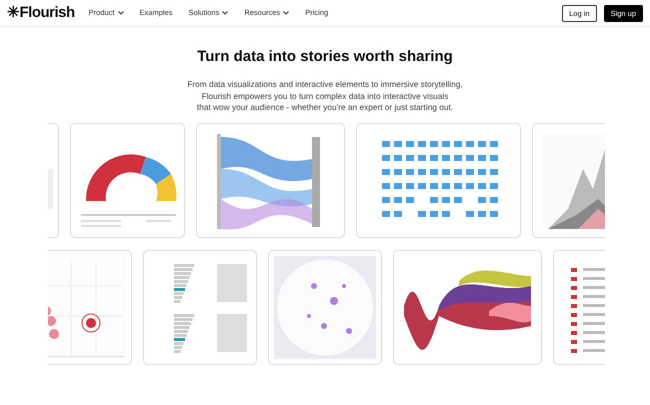 This screenshot has width=650, height=405. What do you see at coordinates (41, 13) in the screenshot?
I see `logo: ✳Flourish` at bounding box center [41, 13].